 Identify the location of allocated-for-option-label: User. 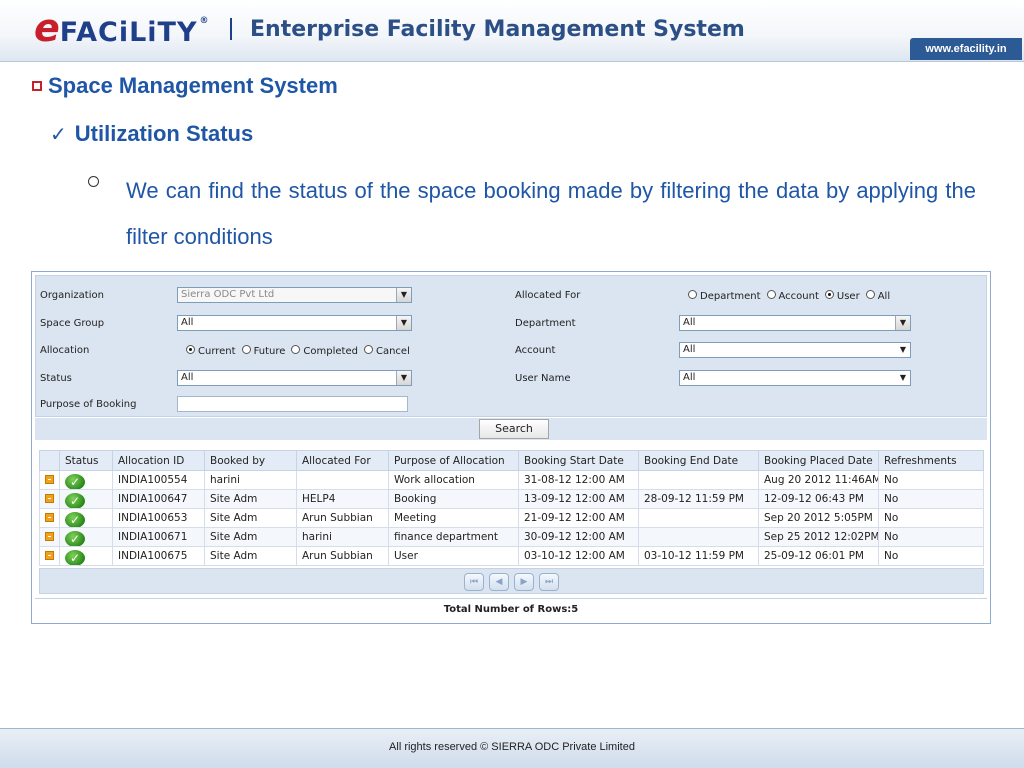
(848, 296).